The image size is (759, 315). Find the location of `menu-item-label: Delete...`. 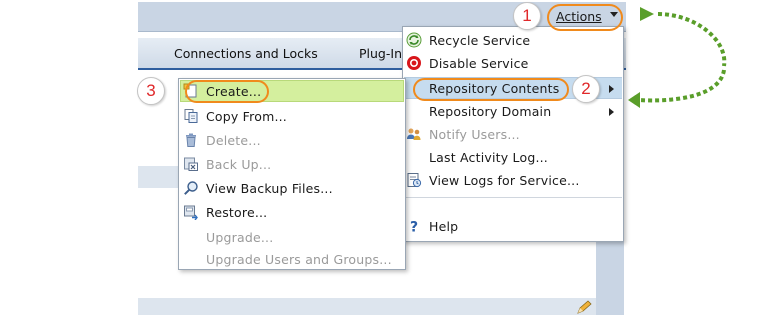

menu-item-label: Delete... is located at coordinates (233, 140).